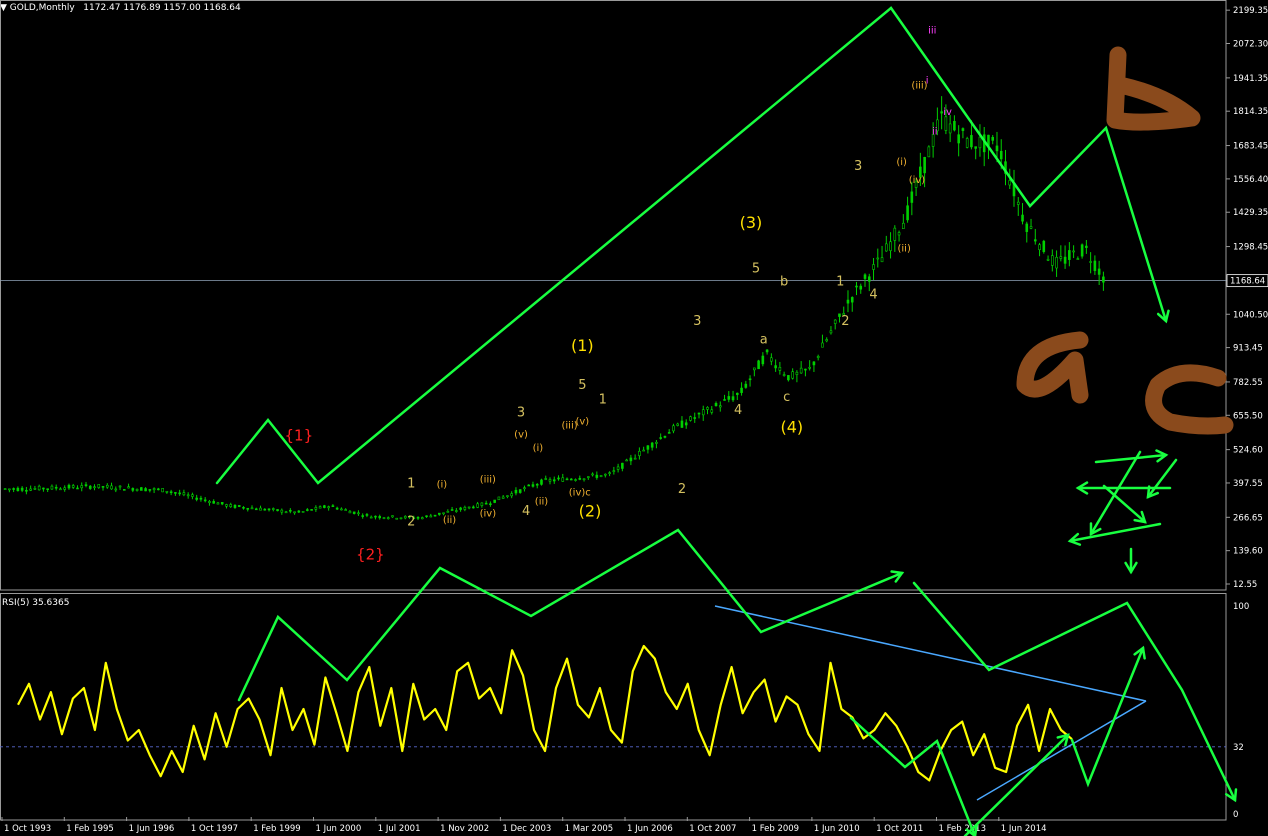  What do you see at coordinates (1250, 180) in the screenshot?
I see `price-axis-label: 1556.40` at bounding box center [1250, 180].